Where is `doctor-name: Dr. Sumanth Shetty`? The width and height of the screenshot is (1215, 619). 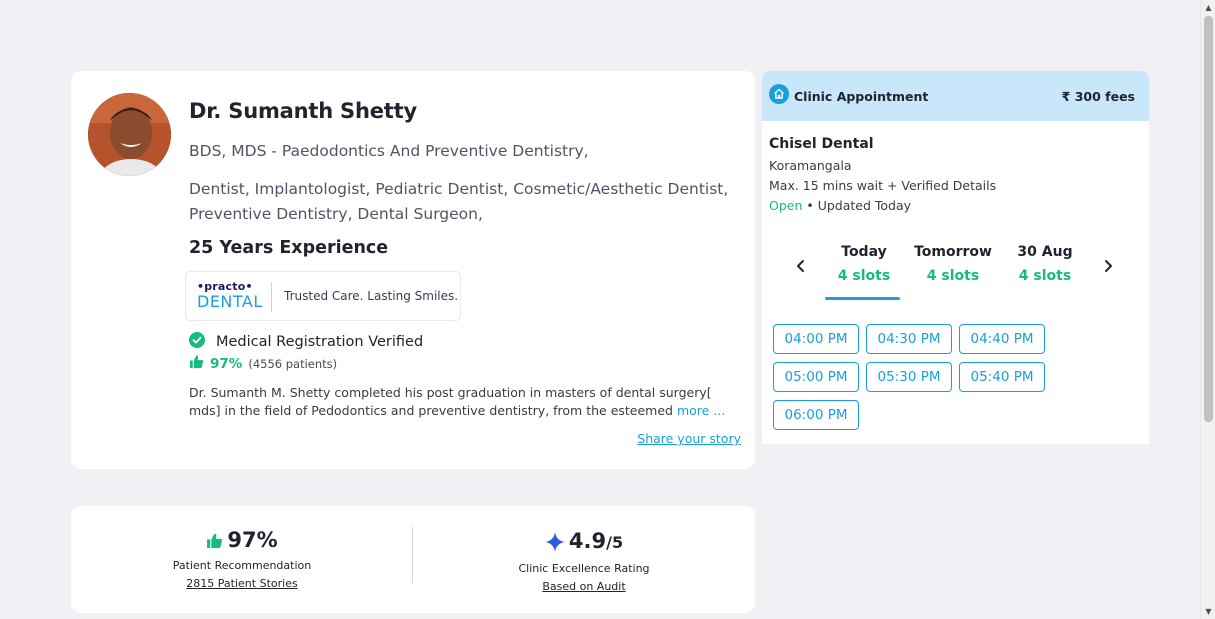
doctor-name: Dr. Sumanth Shetty is located at coordinates (303, 111).